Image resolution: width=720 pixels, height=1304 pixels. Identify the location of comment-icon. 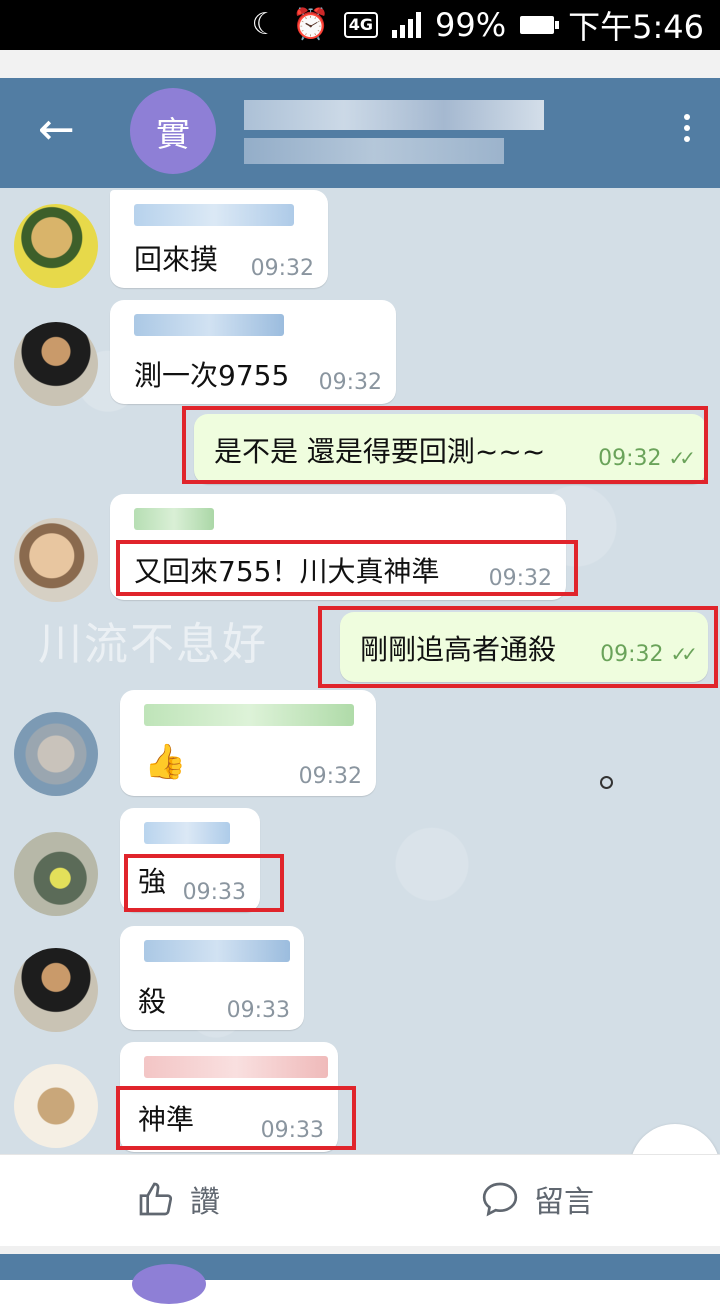
(500, 1199).